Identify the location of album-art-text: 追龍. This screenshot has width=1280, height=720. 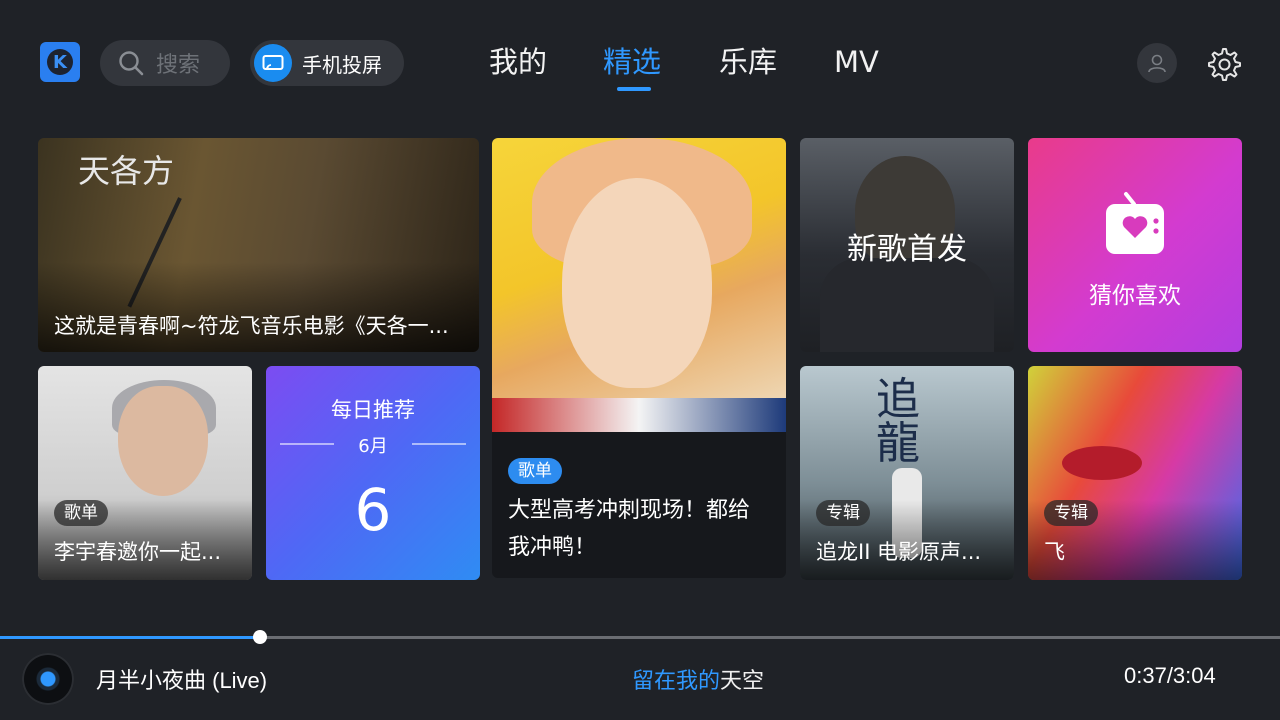
(898, 421).